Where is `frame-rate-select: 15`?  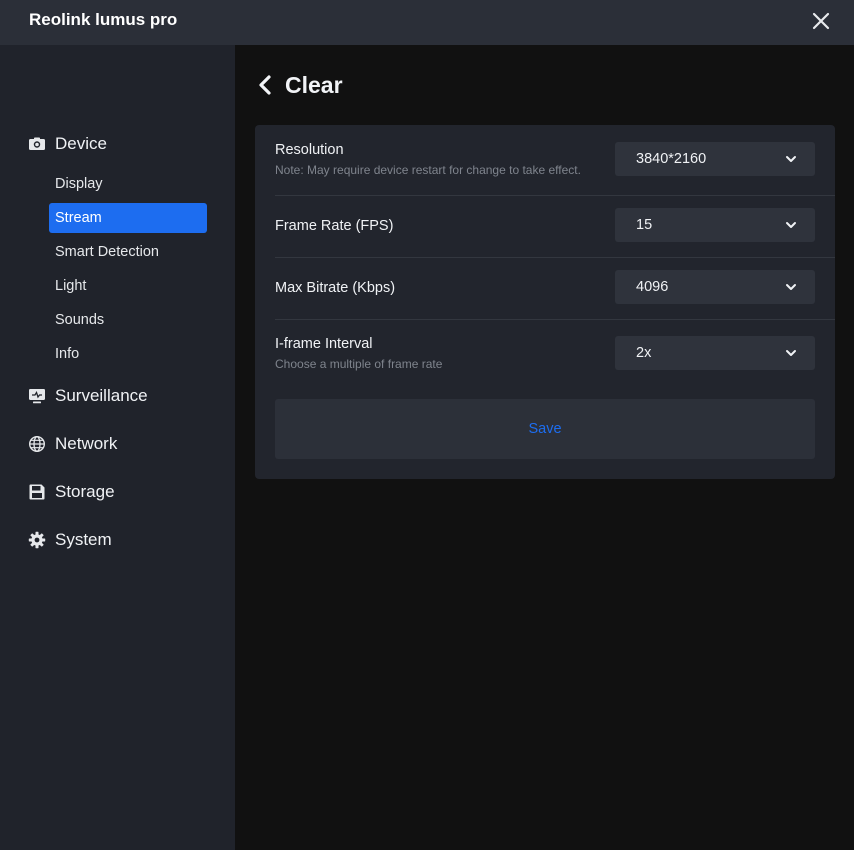 frame-rate-select: 15 is located at coordinates (715, 225).